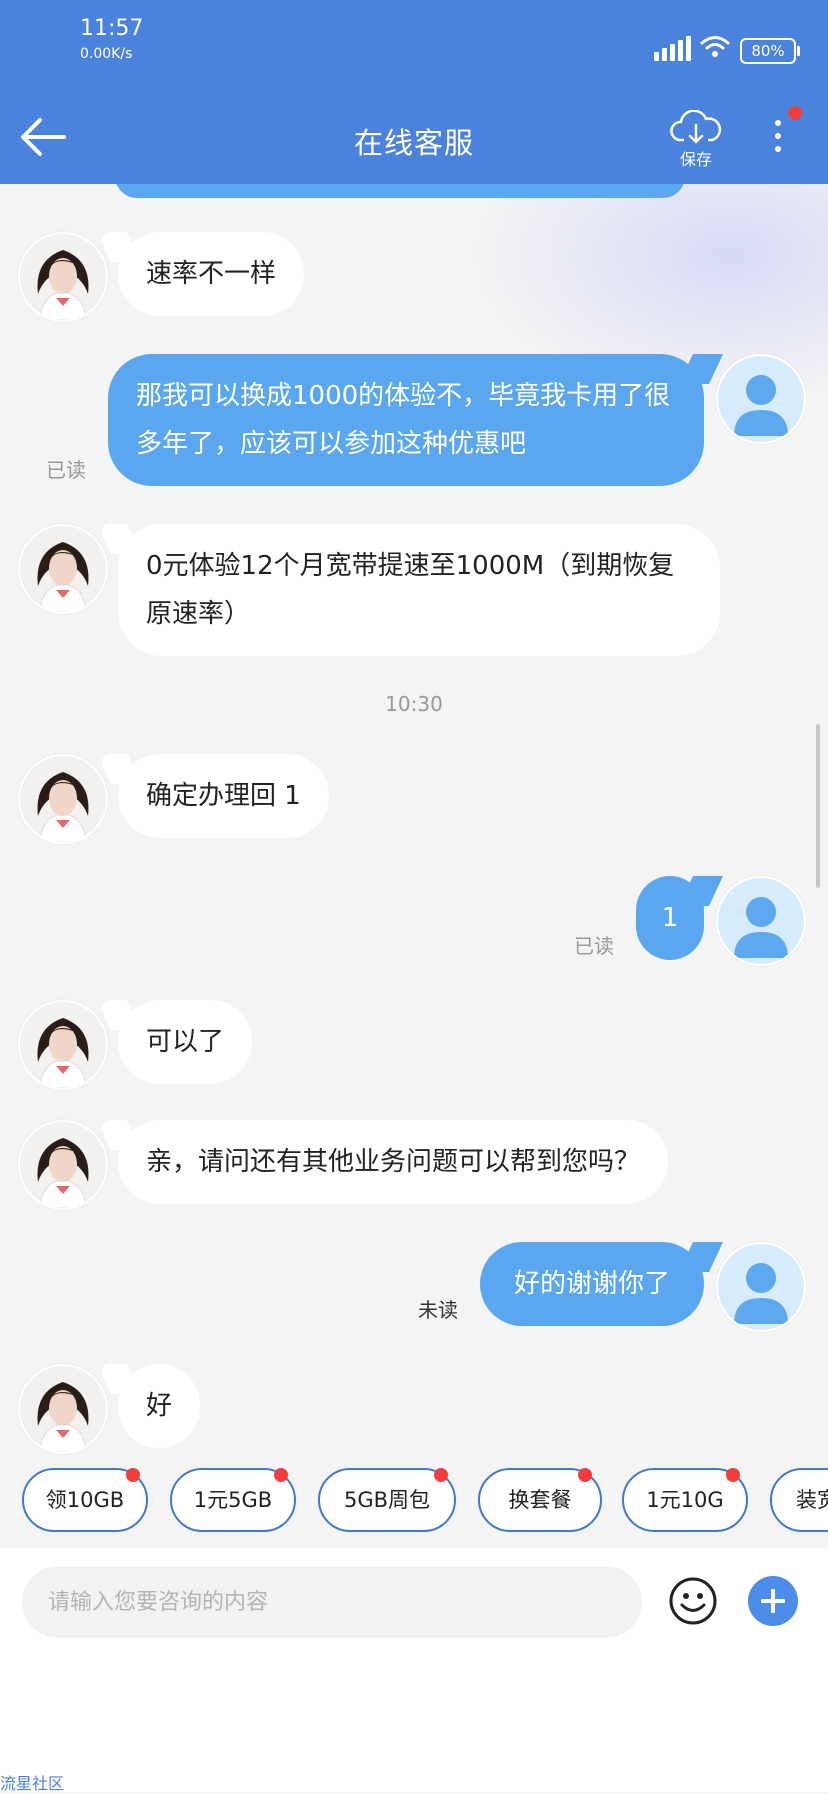 The width and height of the screenshot is (828, 1794). Describe the element at coordinates (693, 1601) in the screenshot. I see `emoji-icon` at that location.